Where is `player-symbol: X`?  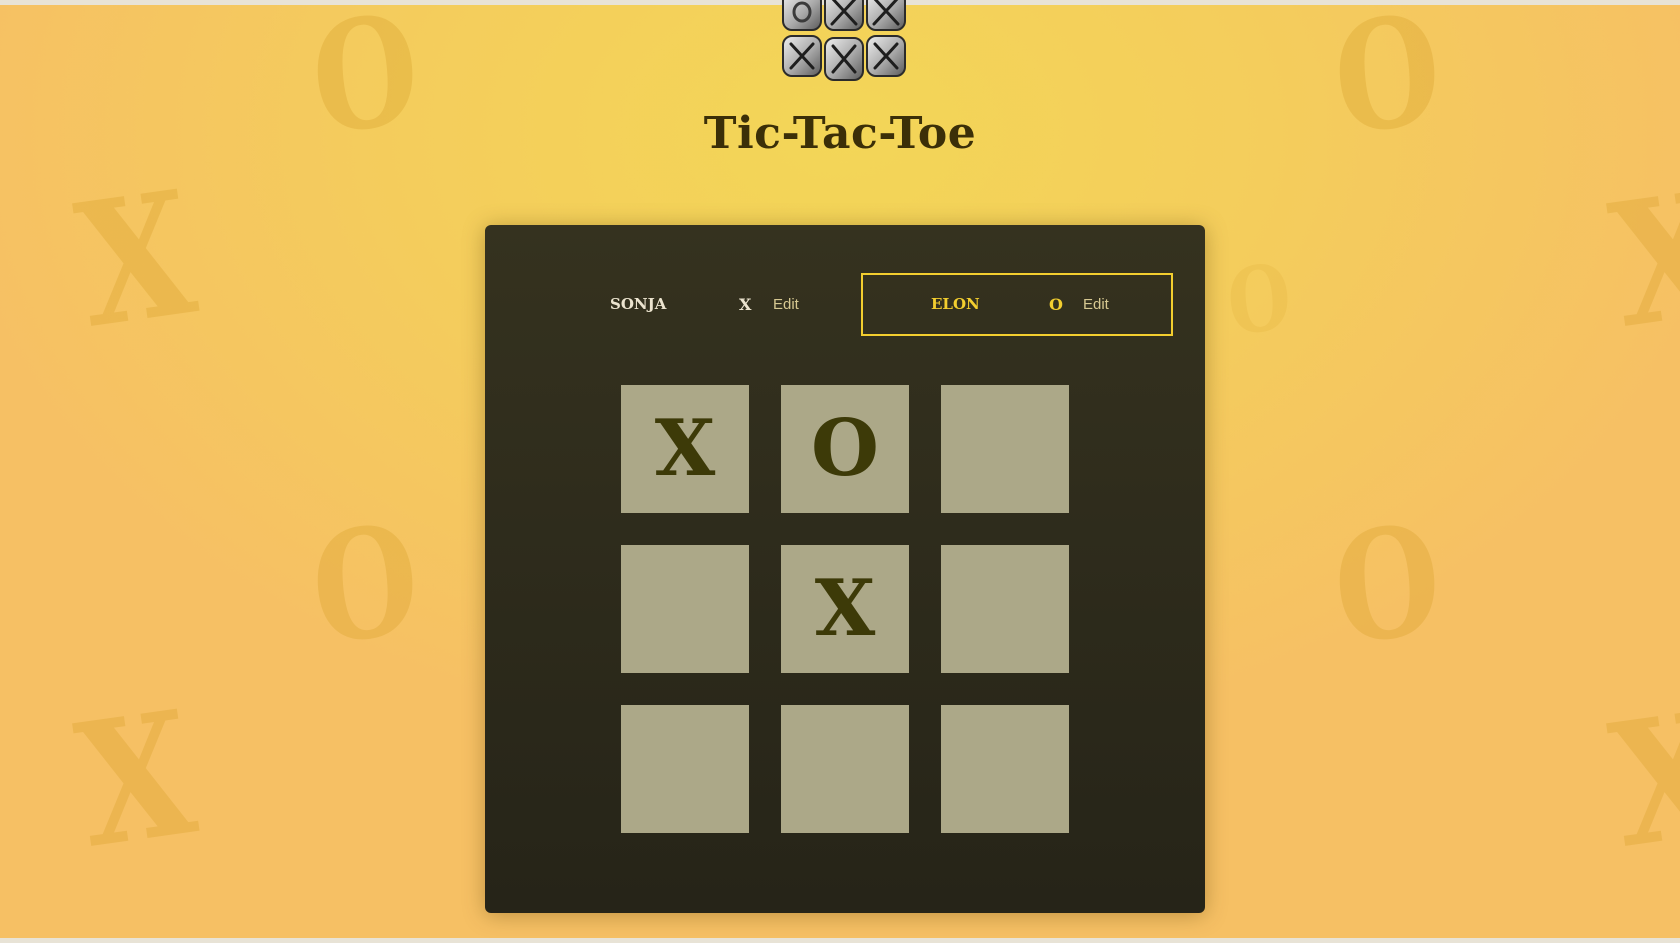 player-symbol: X is located at coordinates (745, 304).